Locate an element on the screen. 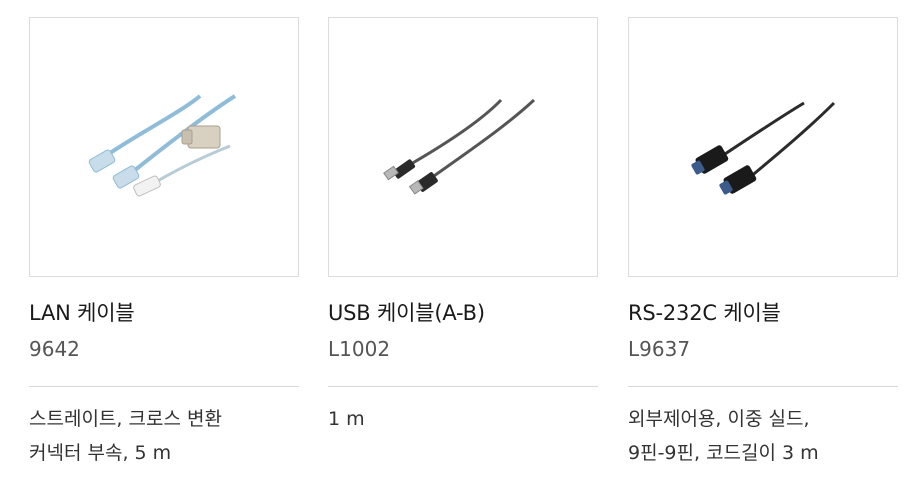 The image size is (916, 490). product-title: RS-232C 케이블 is located at coordinates (704, 313).